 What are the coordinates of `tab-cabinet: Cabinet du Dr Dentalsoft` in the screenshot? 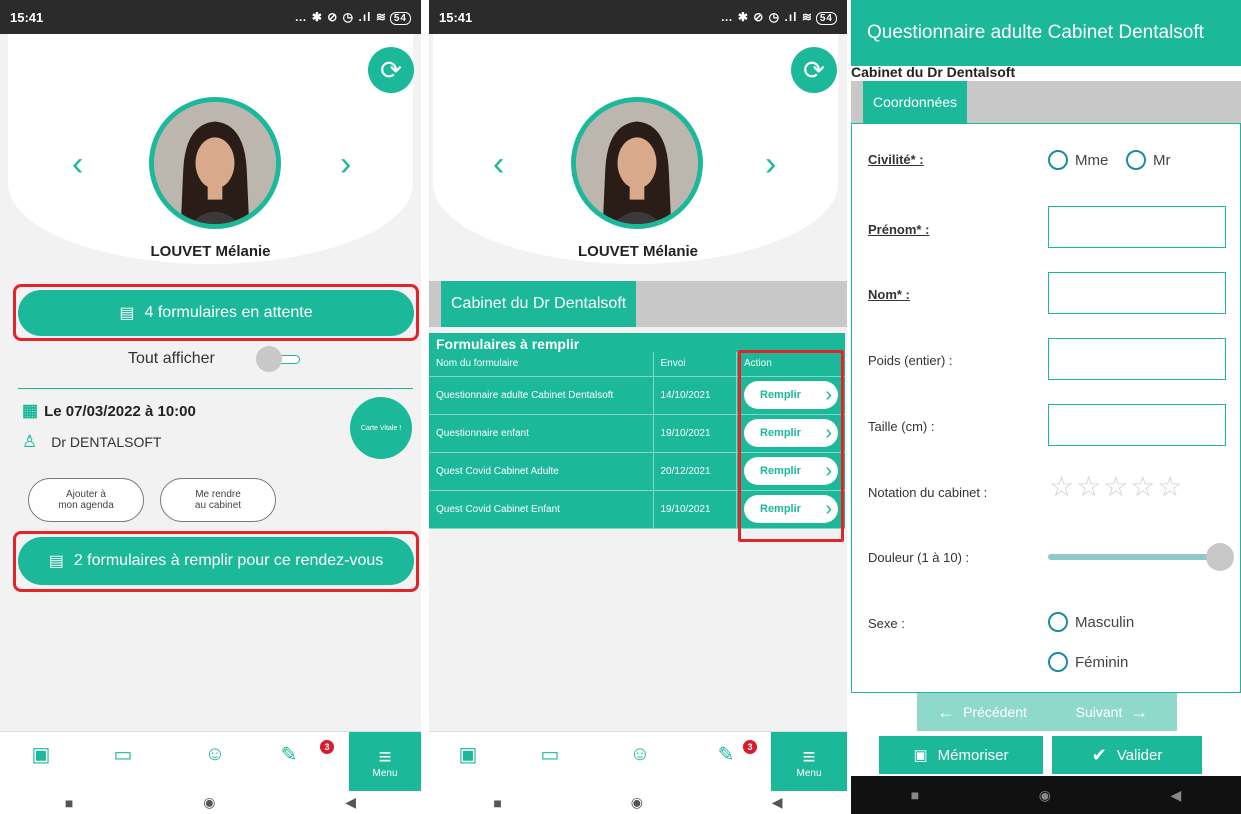 It's located at (539, 304).